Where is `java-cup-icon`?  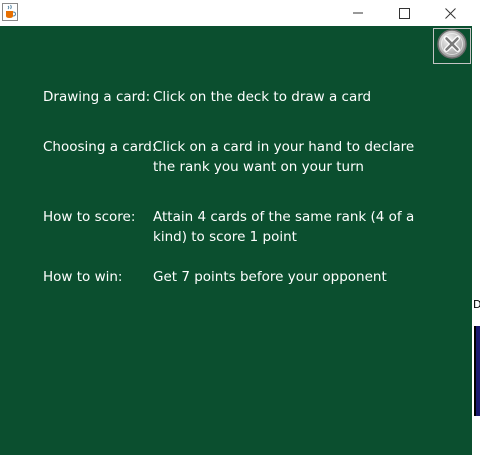
java-cup-icon is located at coordinates (10, 12).